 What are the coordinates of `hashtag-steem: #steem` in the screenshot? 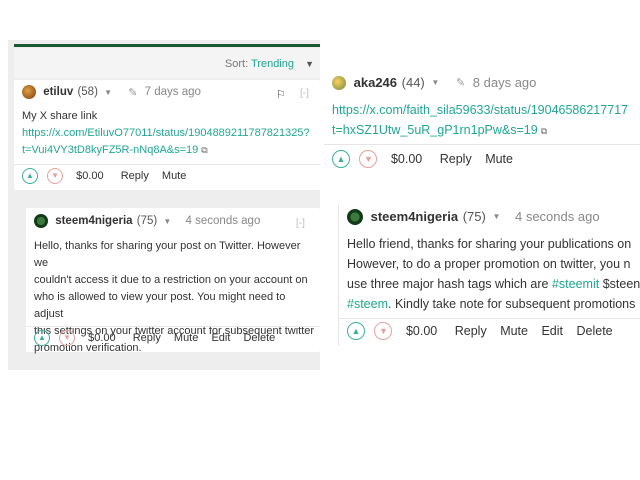 It's located at (367, 304).